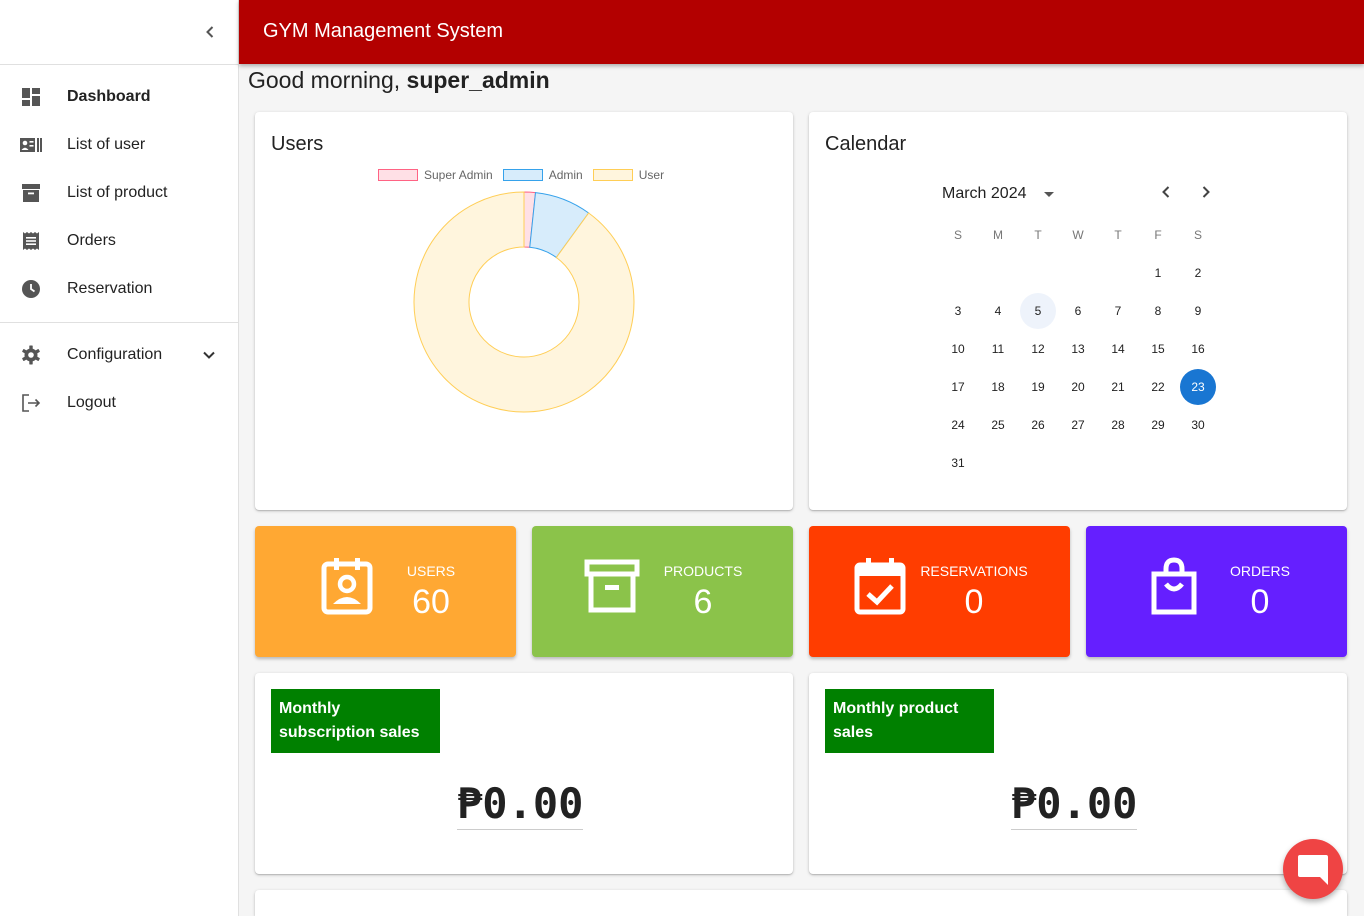 The image size is (1364, 916). Describe the element at coordinates (1206, 192) in the screenshot. I see `next-month-icon` at that location.